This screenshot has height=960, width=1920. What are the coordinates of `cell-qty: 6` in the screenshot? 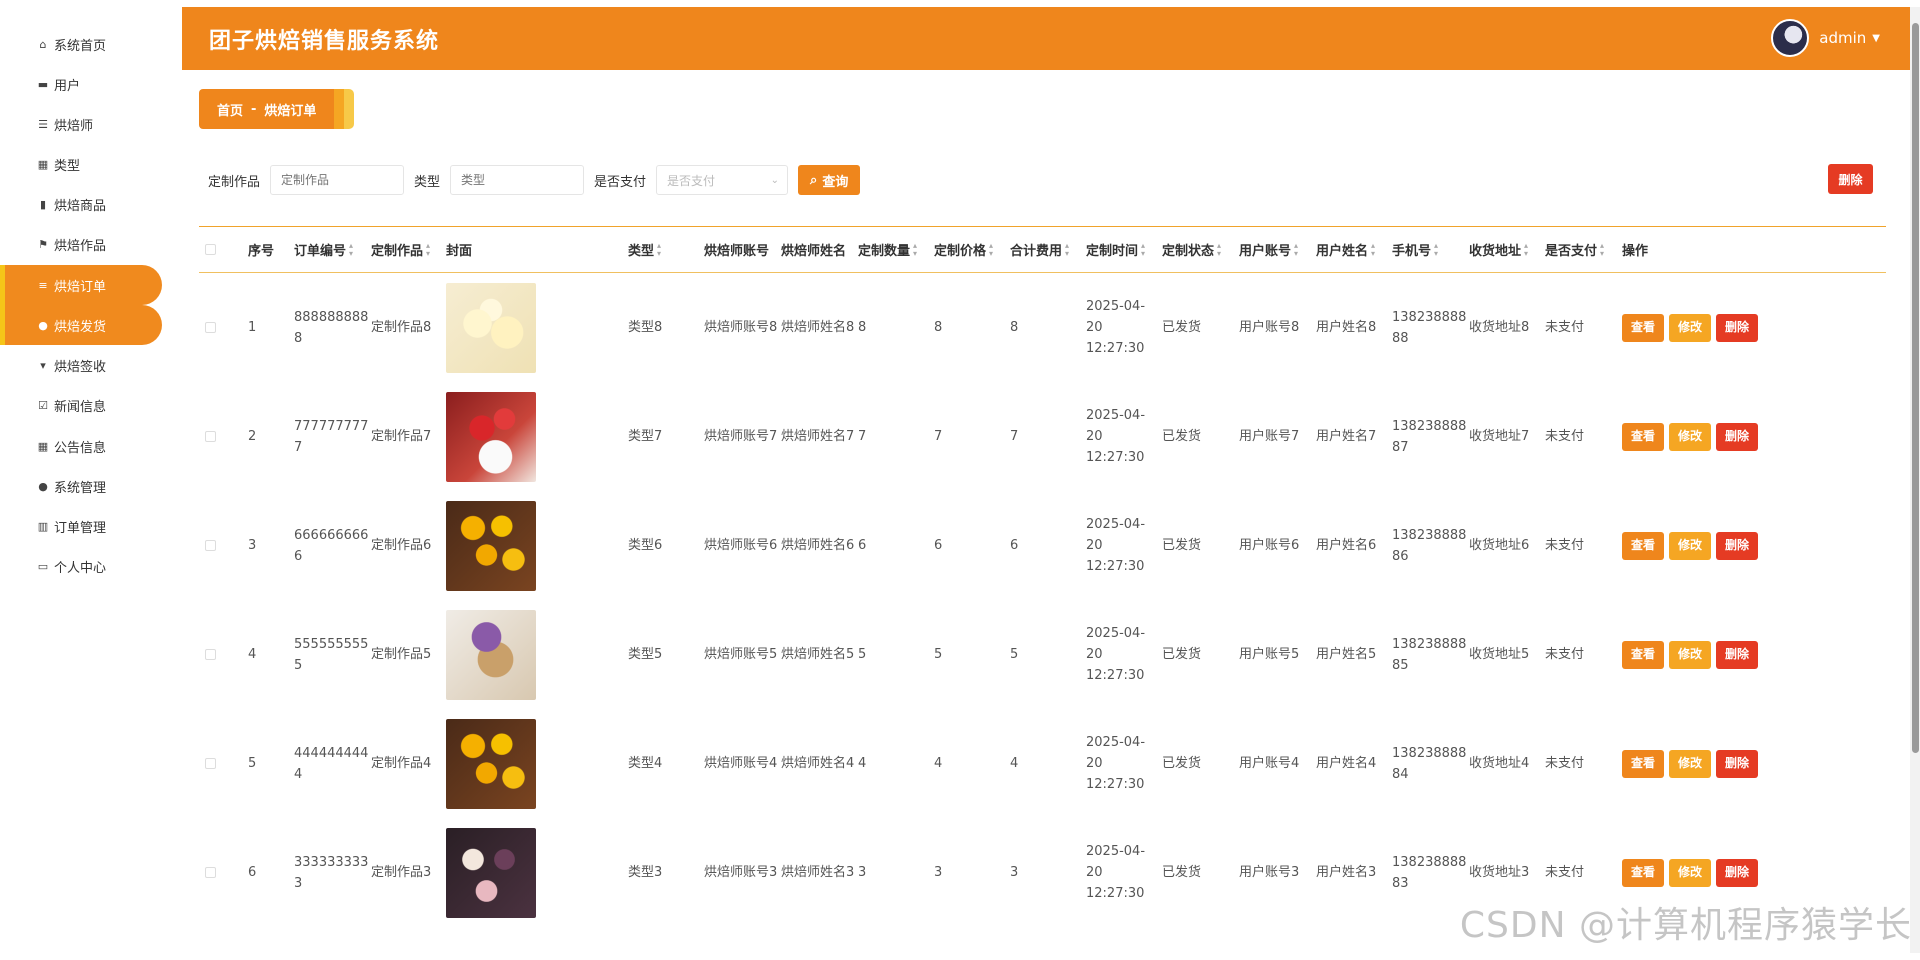 It's located at (862, 545).